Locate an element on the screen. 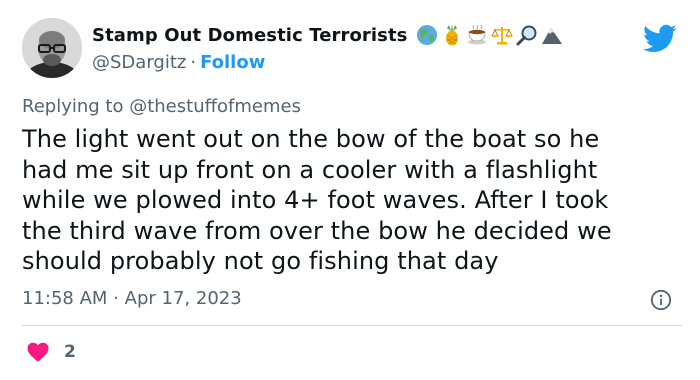 Image resolution: width=700 pixels, height=380 pixels. avatar-photo is located at coordinates (52, 48).